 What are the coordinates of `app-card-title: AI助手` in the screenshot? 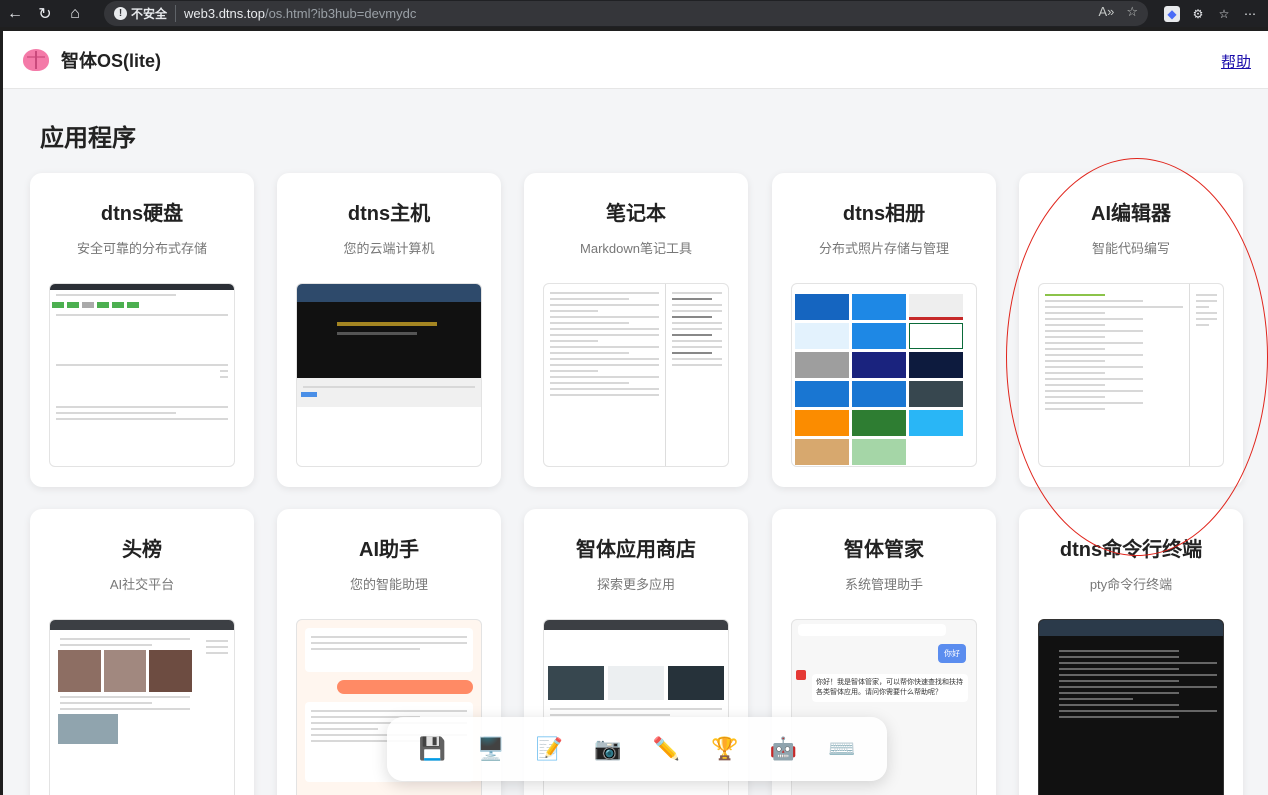 It's located at (389, 550).